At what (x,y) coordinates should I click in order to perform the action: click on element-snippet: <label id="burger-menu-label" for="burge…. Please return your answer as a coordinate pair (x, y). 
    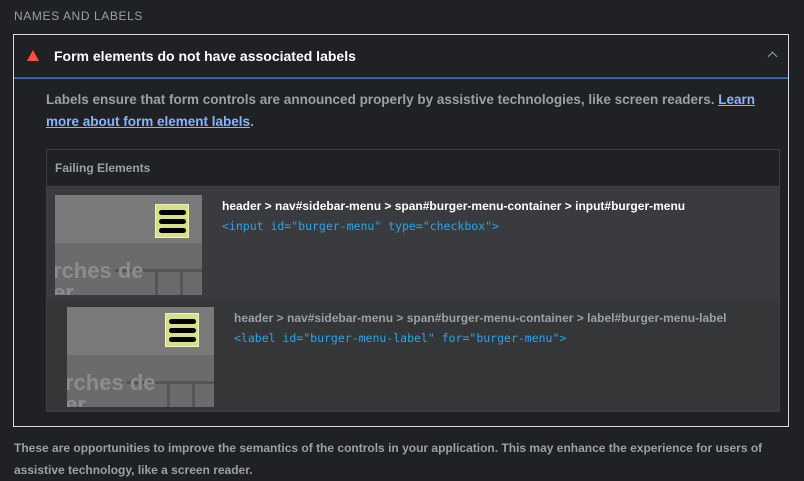
    Looking at the image, I should click on (400, 338).